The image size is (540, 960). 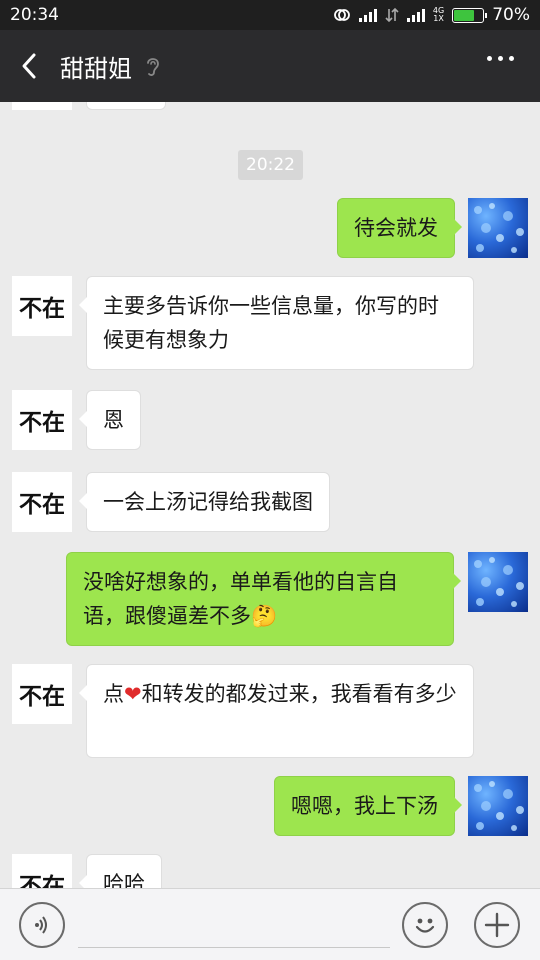 What do you see at coordinates (263, 599) in the screenshot?
I see `outgoing-message: 没啥好想象的，单单看他的自言自语，跟傻逼差不多🤔` at bounding box center [263, 599].